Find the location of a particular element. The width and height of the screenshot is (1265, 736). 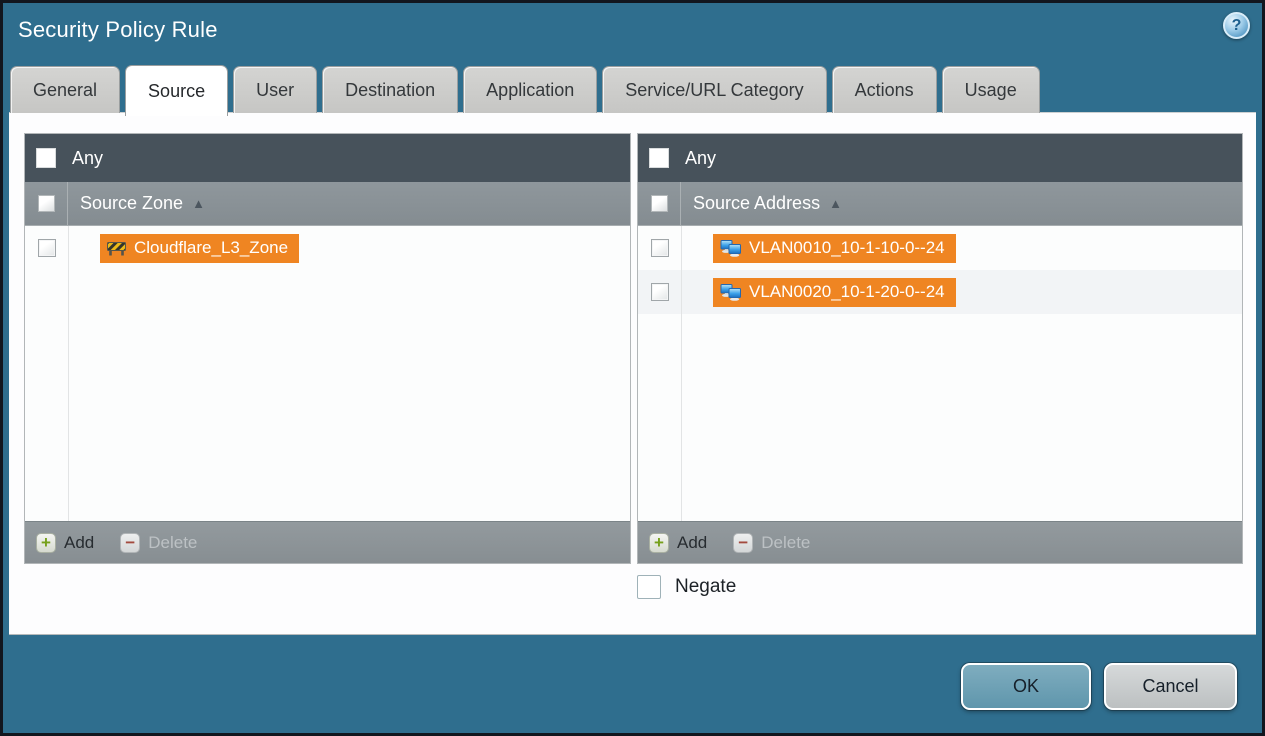

negate-label: Negate is located at coordinates (705, 587).